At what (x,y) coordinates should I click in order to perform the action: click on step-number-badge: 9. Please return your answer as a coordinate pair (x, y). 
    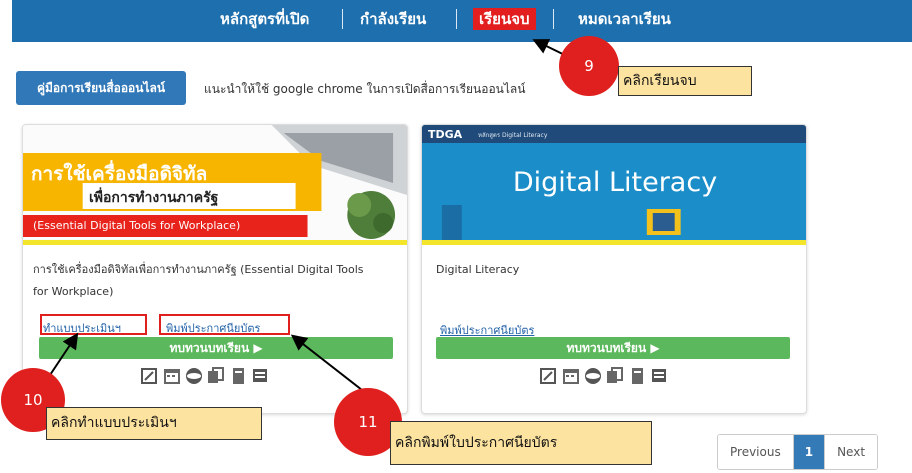
    Looking at the image, I should click on (589, 66).